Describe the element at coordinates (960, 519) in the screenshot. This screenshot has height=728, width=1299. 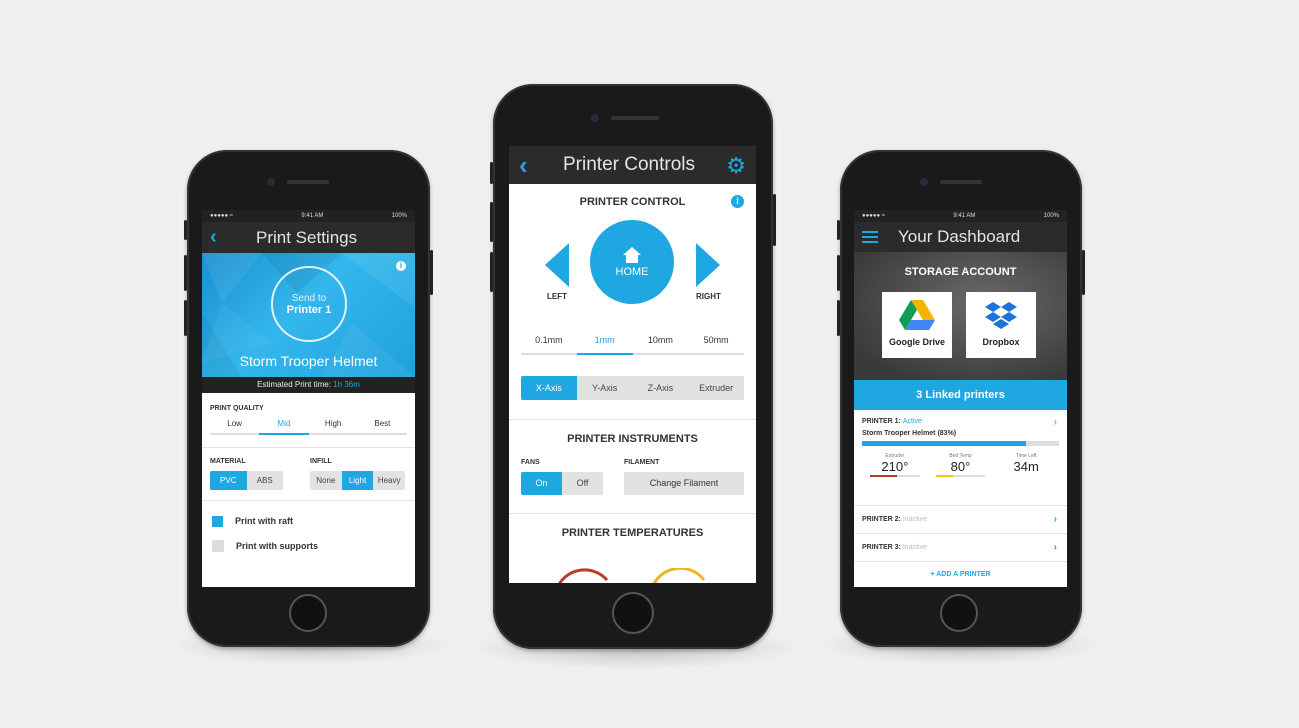
I see `printer-2-row: PRINTER 2: Inactive ›` at that location.